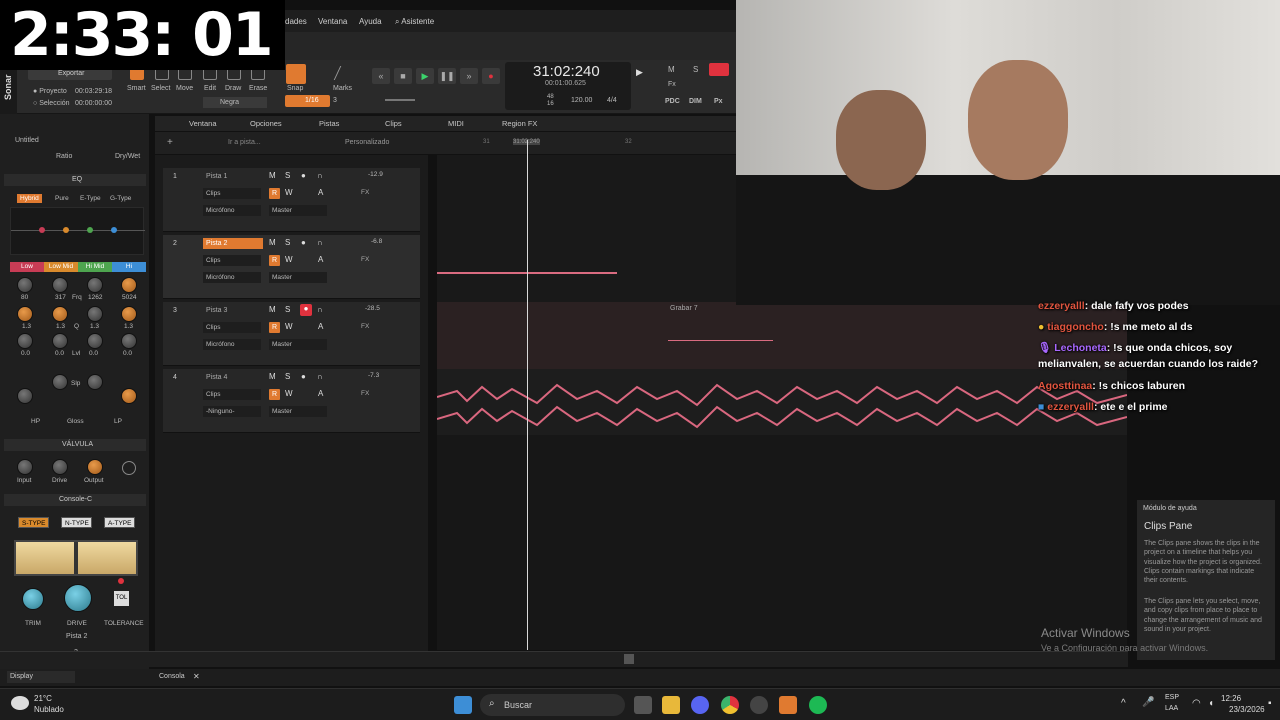 The height and width of the screenshot is (720, 1280). I want to click on master-solo: S, so click(695, 69).